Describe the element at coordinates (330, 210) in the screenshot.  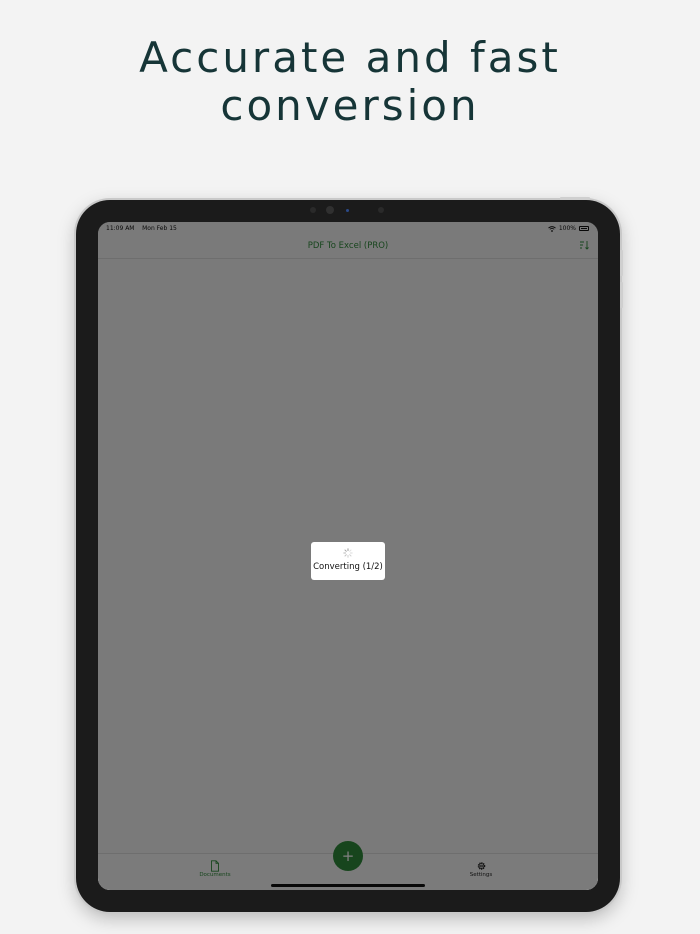
I see `camera-lens` at that location.